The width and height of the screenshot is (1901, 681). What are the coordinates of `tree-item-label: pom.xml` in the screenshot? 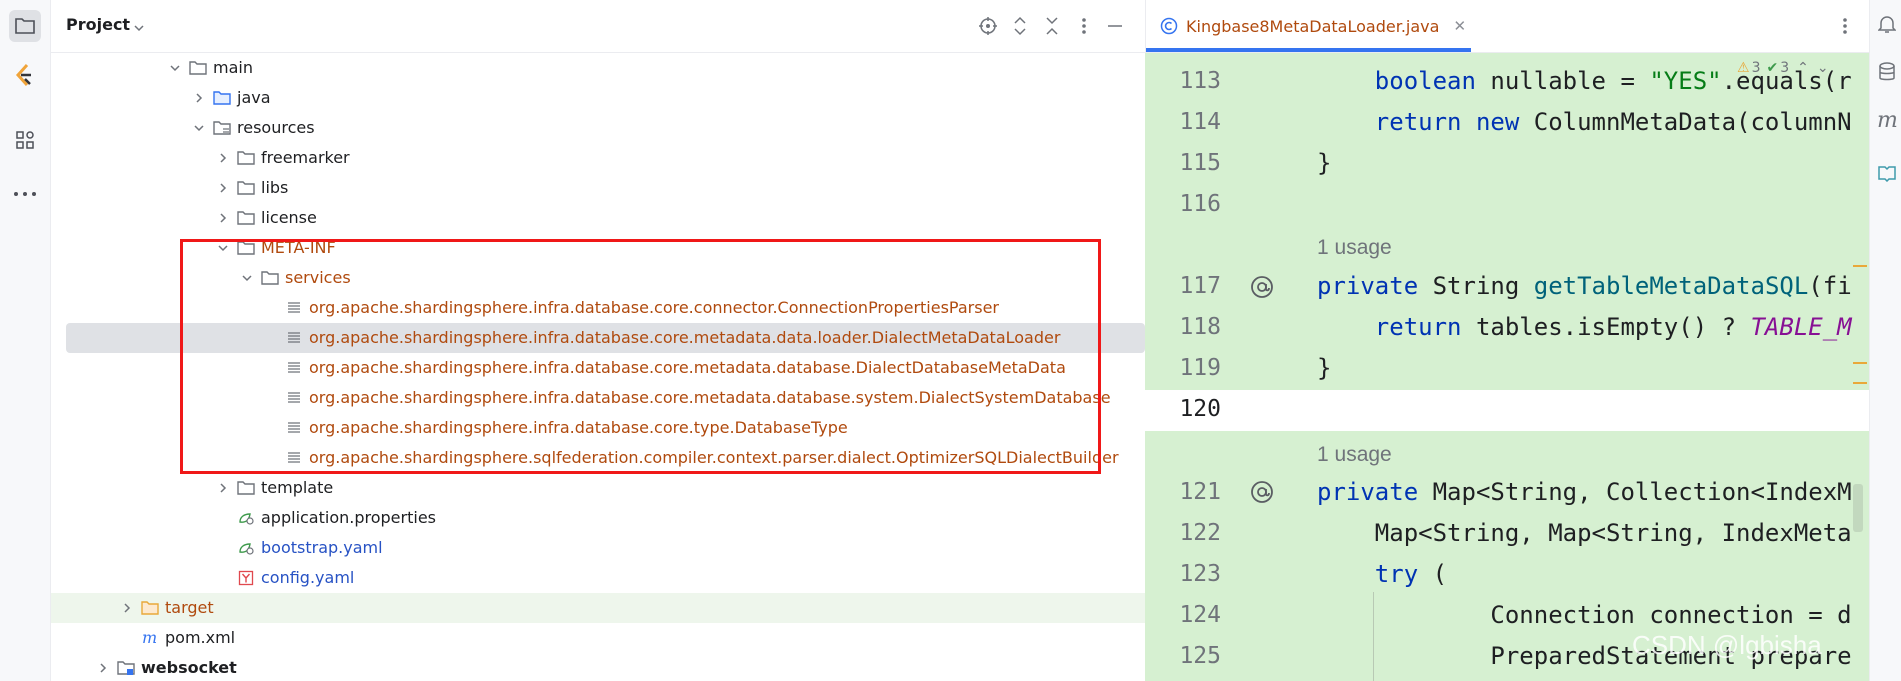 It's located at (200, 637).